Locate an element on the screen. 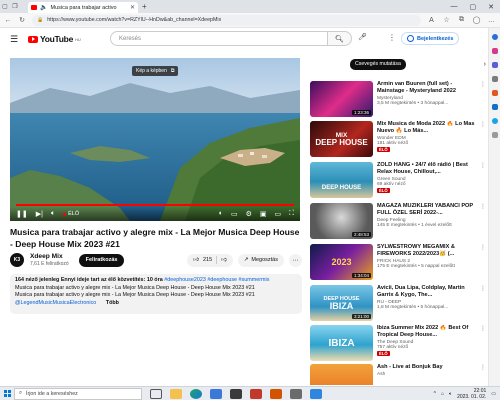 The image size is (500, 400). shopping-icon is located at coordinates (494, 51).